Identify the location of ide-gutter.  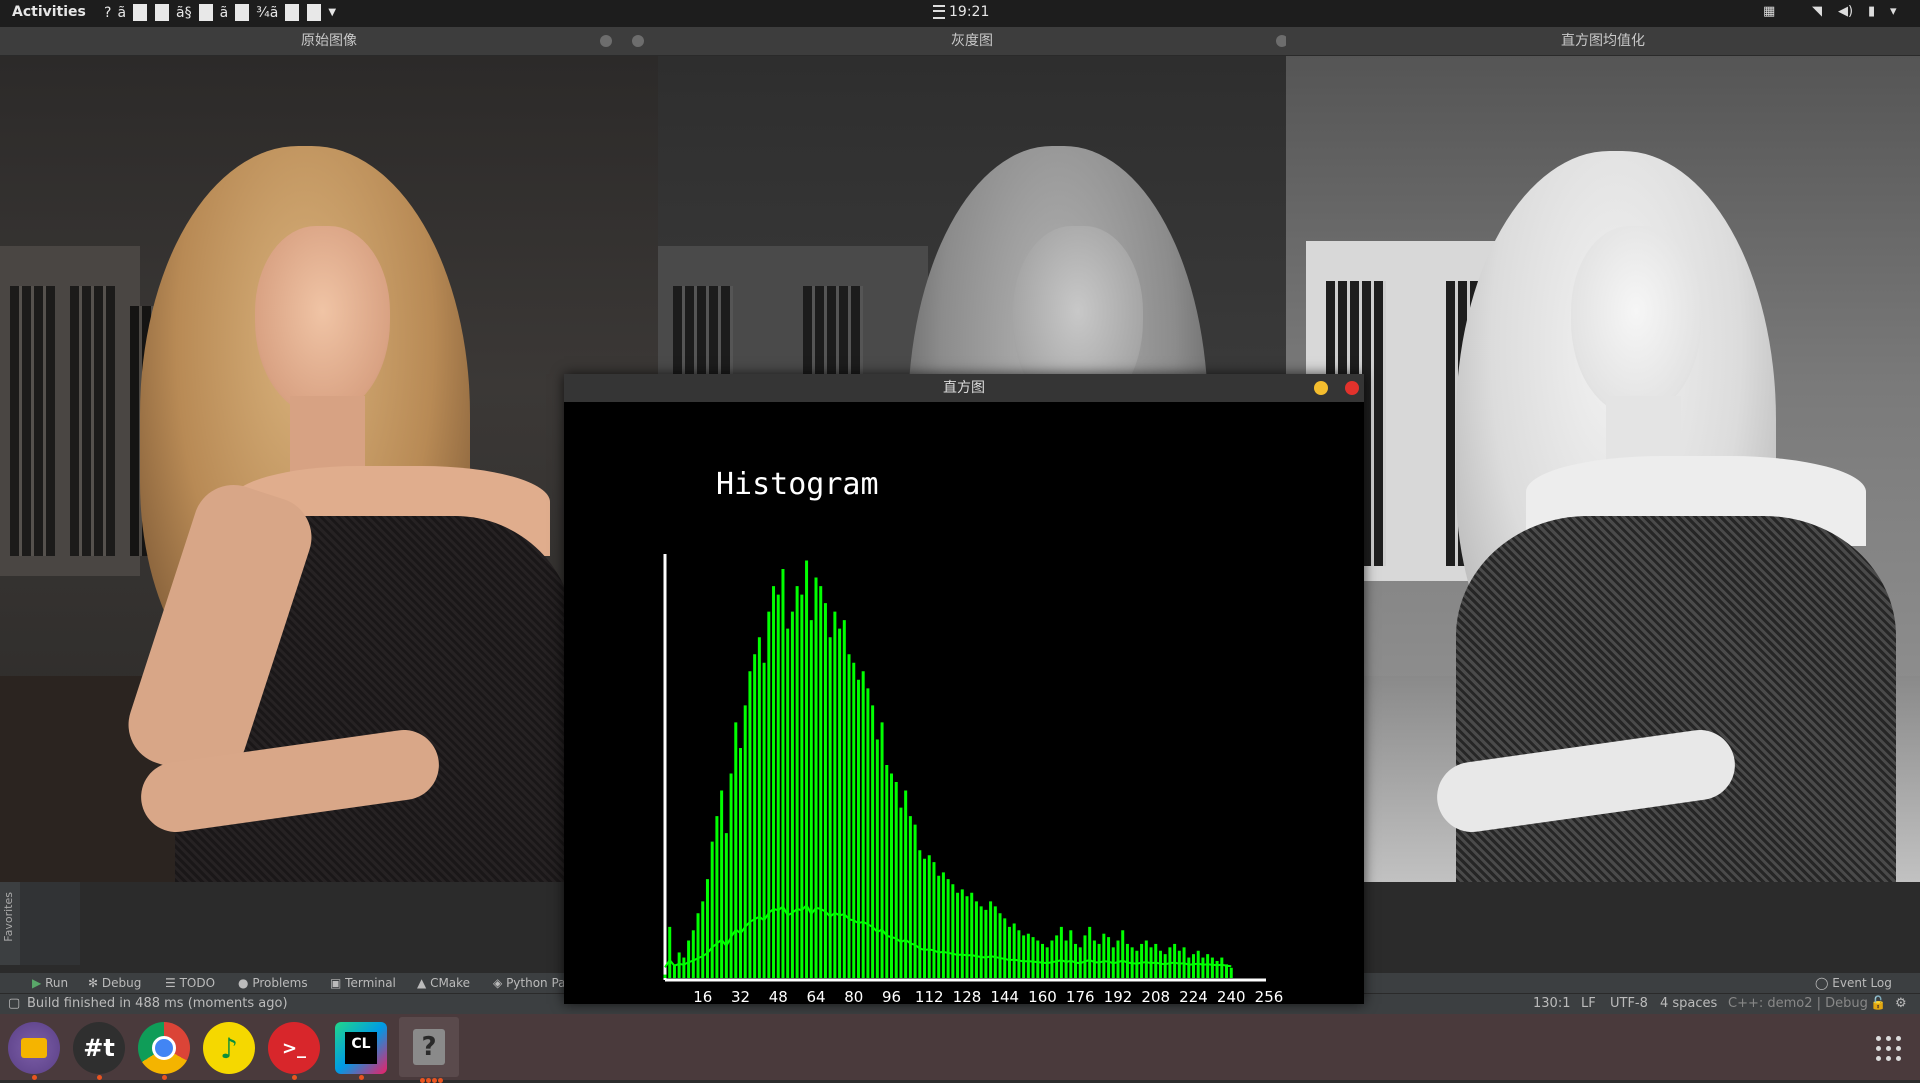
(50, 923).